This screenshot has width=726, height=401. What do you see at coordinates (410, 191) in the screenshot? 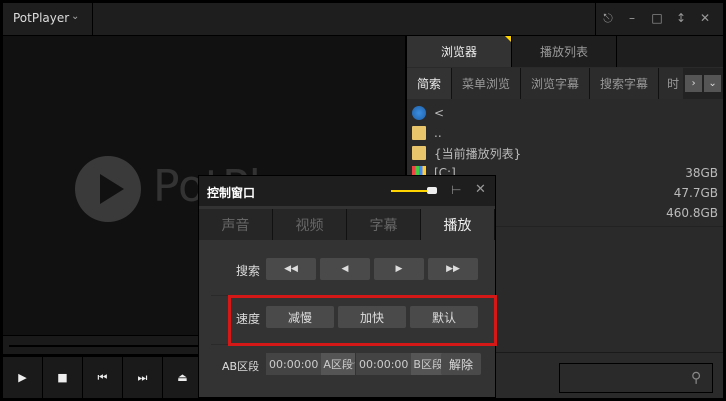
I see `opacity-slider` at bounding box center [410, 191].